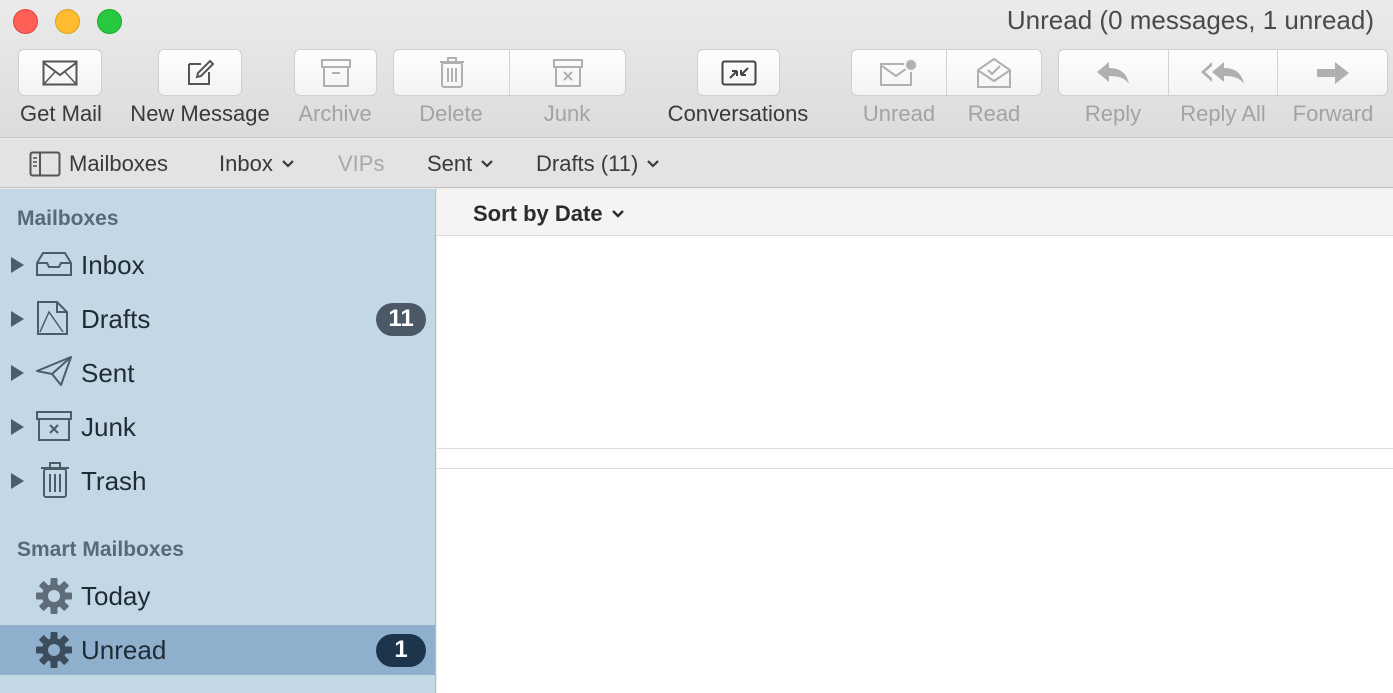 This screenshot has width=1393, height=693. I want to click on mark-unread-button, so click(899, 72).